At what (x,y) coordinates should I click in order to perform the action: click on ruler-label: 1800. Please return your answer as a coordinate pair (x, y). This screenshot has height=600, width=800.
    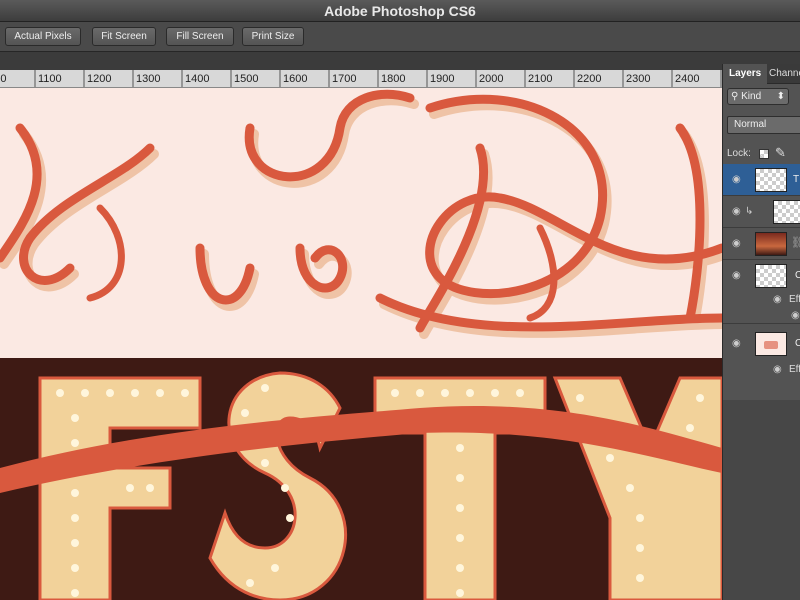
    Looking at the image, I should click on (393, 79).